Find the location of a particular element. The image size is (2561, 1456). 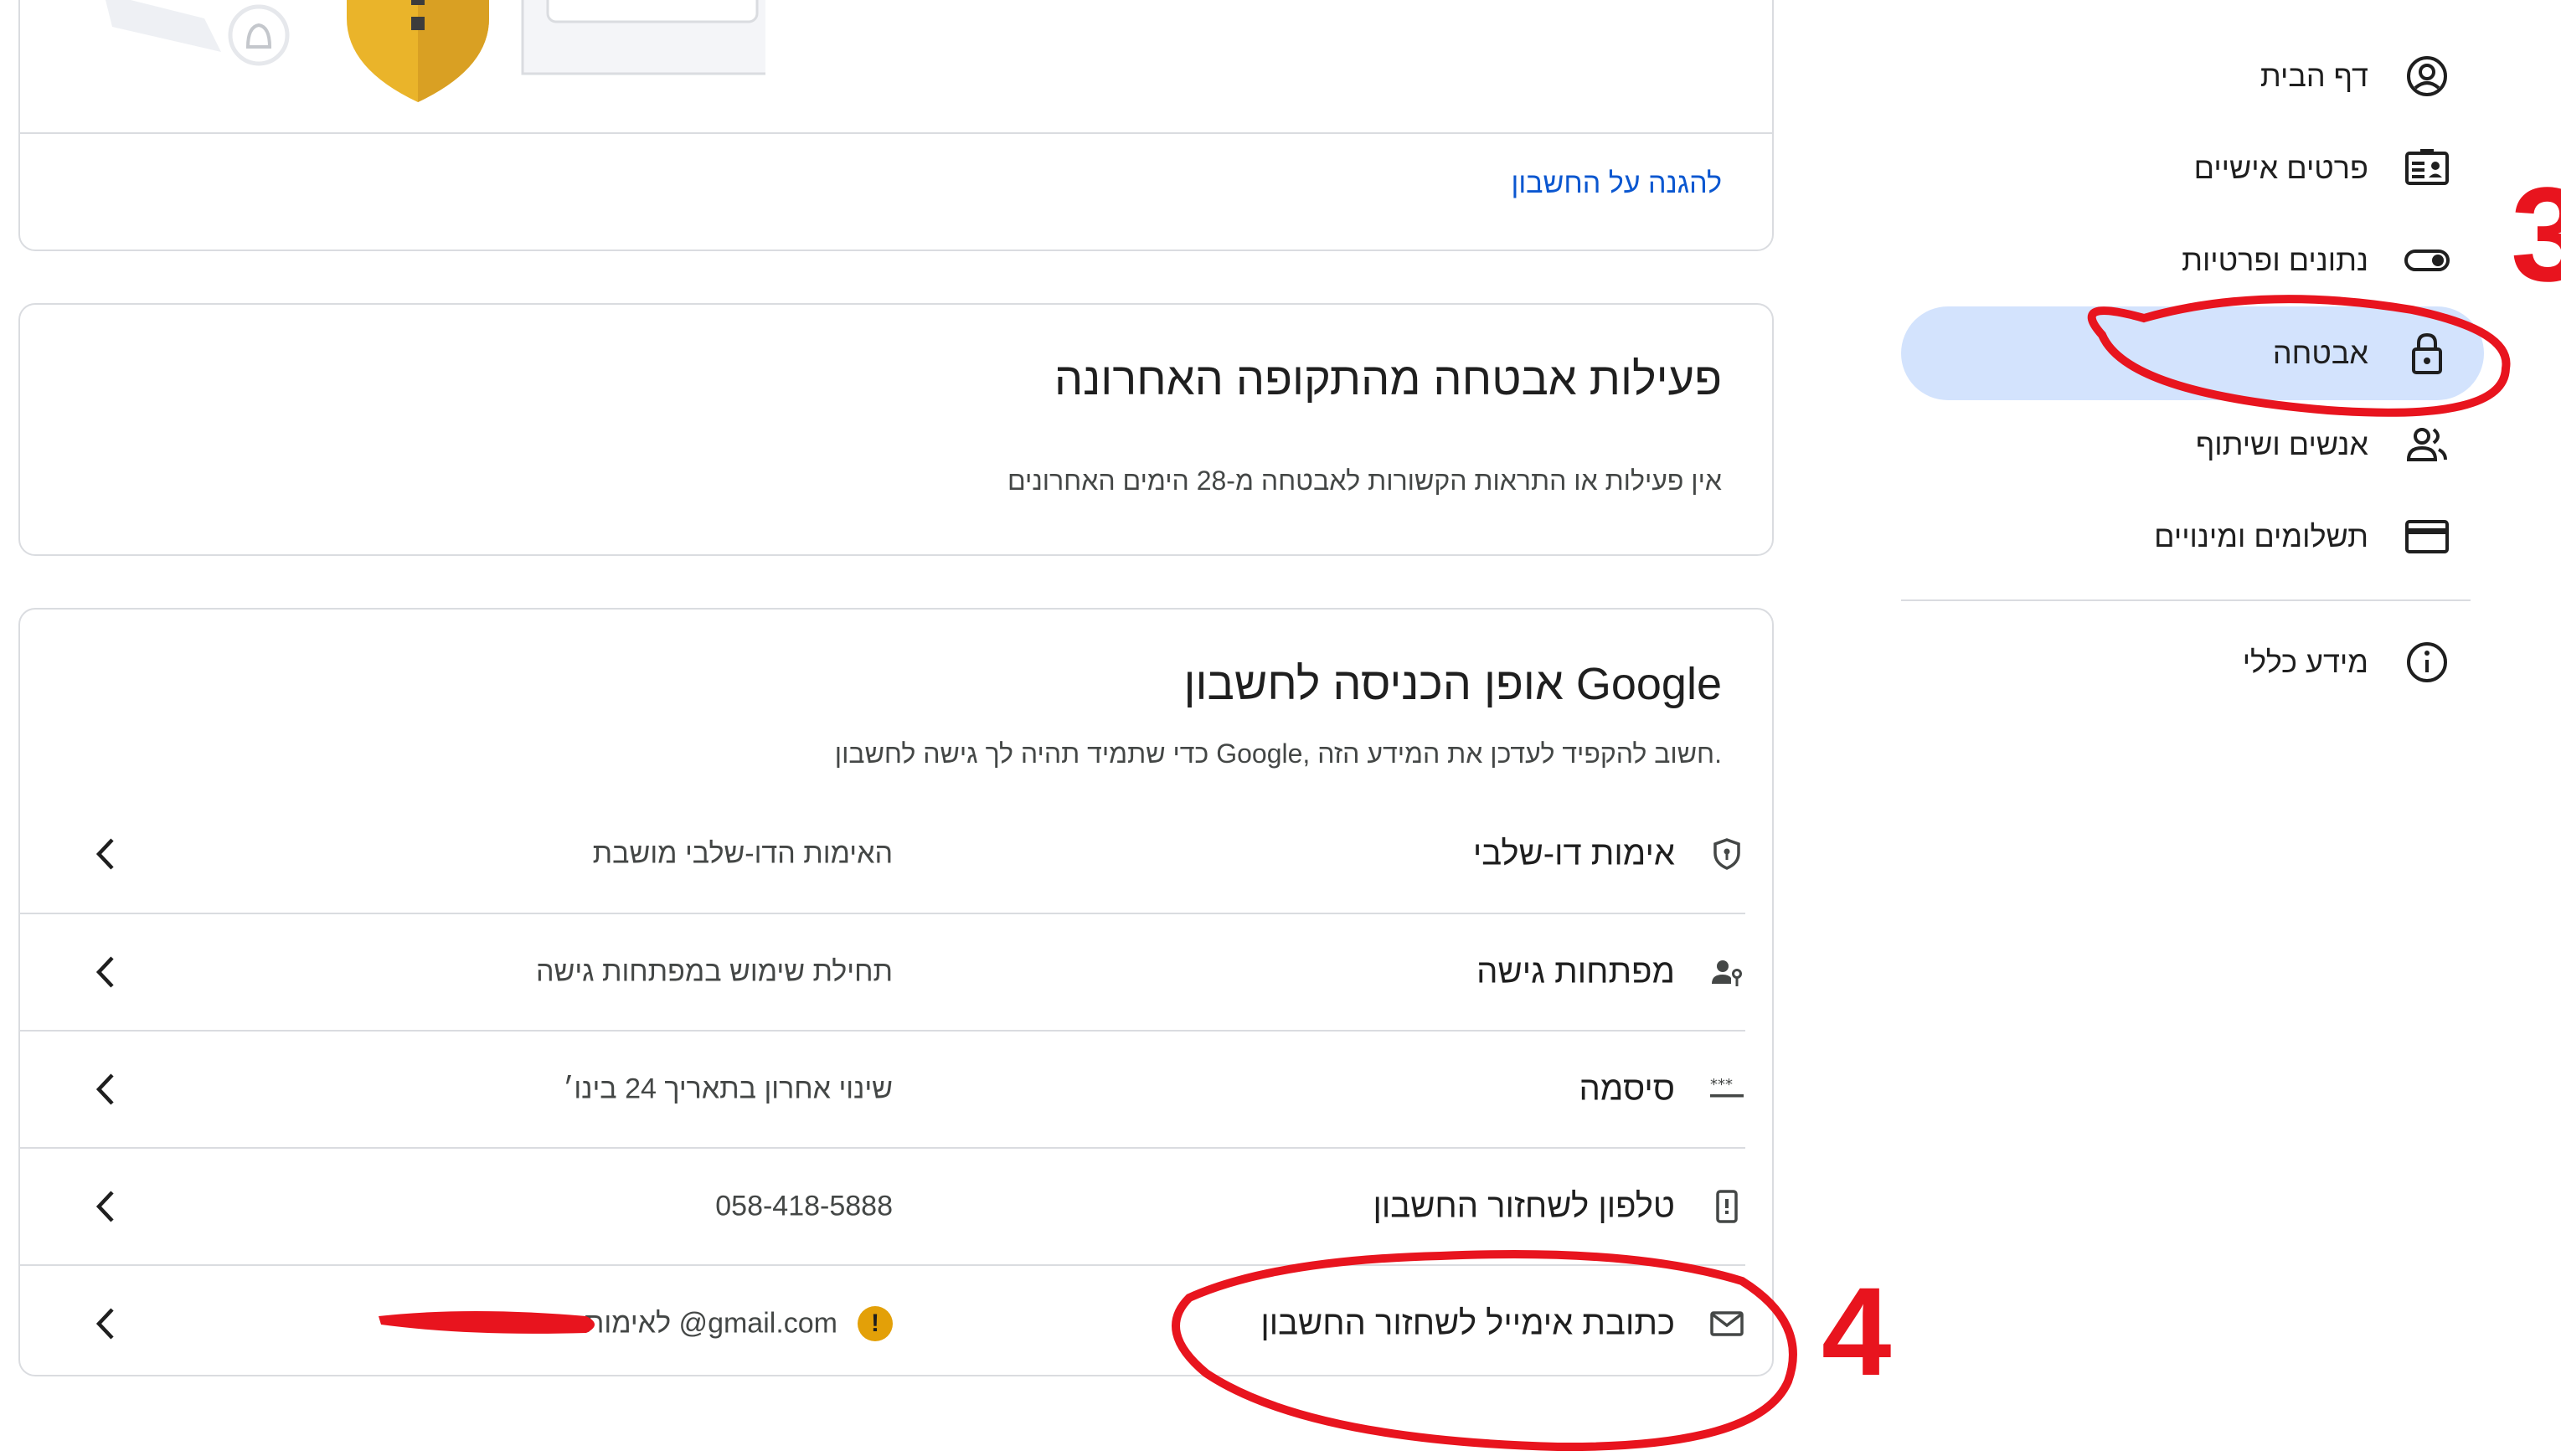

annotation-number-3: 3 is located at coordinates (2536, 234).